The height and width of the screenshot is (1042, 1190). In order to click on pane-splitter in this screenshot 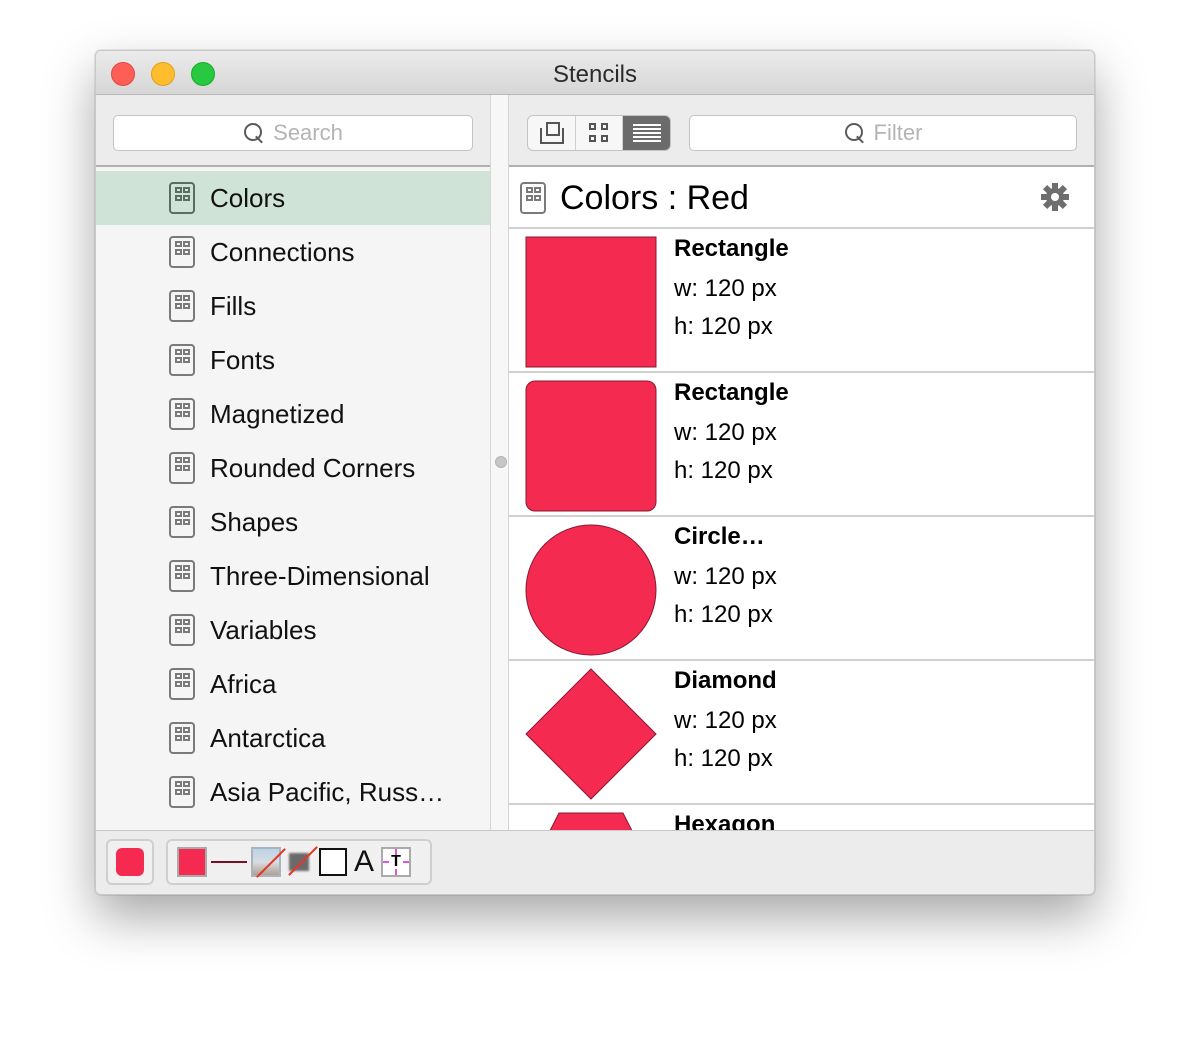, I will do `click(499, 462)`.